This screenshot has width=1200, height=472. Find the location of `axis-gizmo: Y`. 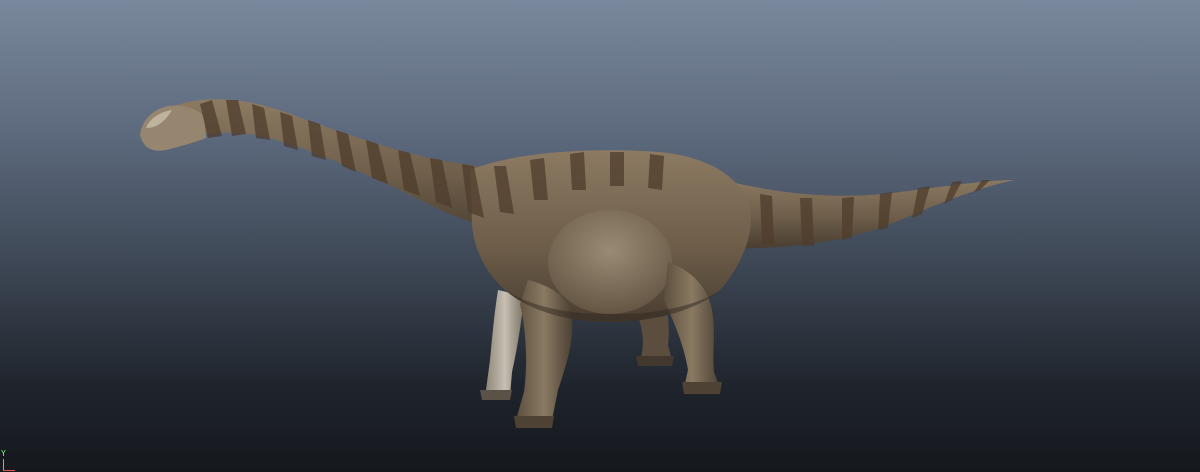

axis-gizmo: Y is located at coordinates (10, 461).